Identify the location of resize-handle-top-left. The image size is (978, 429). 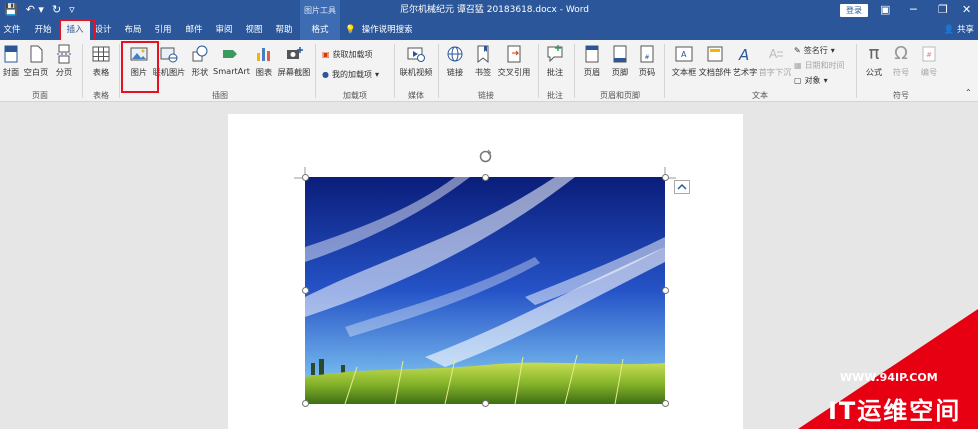
(305, 177).